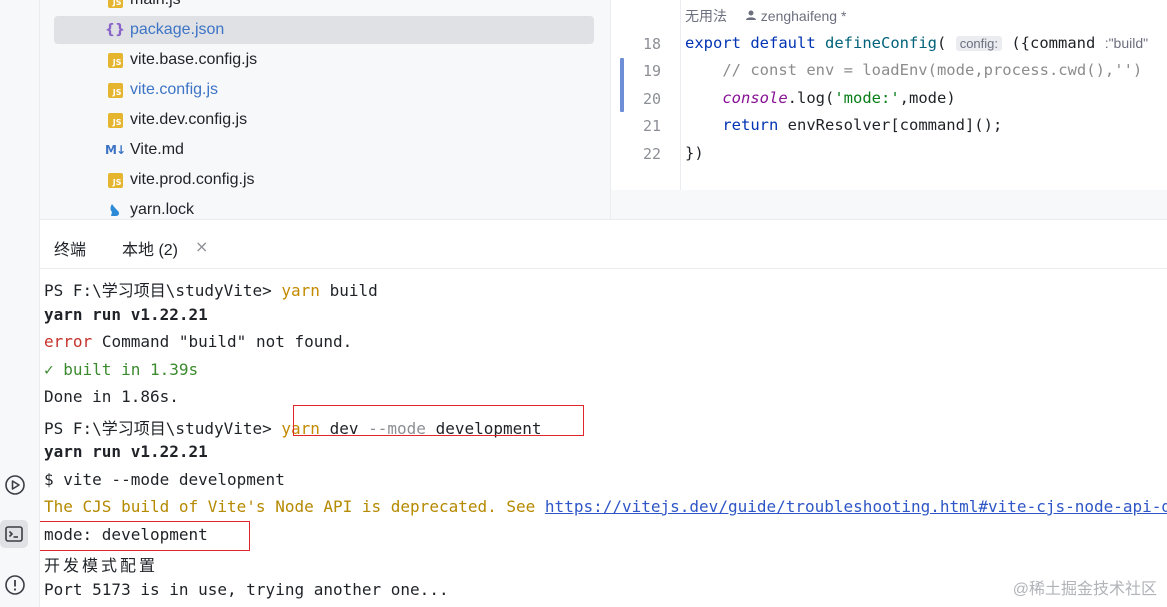 The height and width of the screenshot is (607, 1167). I want to click on highlight-box-command, so click(438, 420).